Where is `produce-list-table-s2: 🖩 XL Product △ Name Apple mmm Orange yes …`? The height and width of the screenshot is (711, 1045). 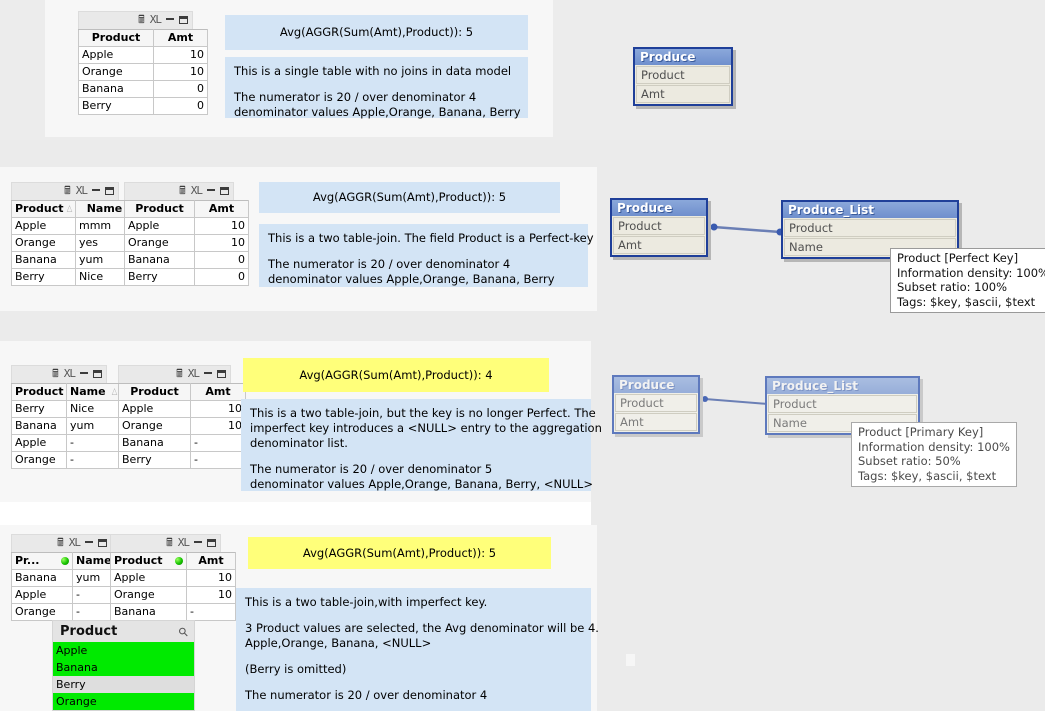
produce-list-table-s2: 🖩 XL Product △ Name Apple mmm Orange yes … is located at coordinates (72, 234).